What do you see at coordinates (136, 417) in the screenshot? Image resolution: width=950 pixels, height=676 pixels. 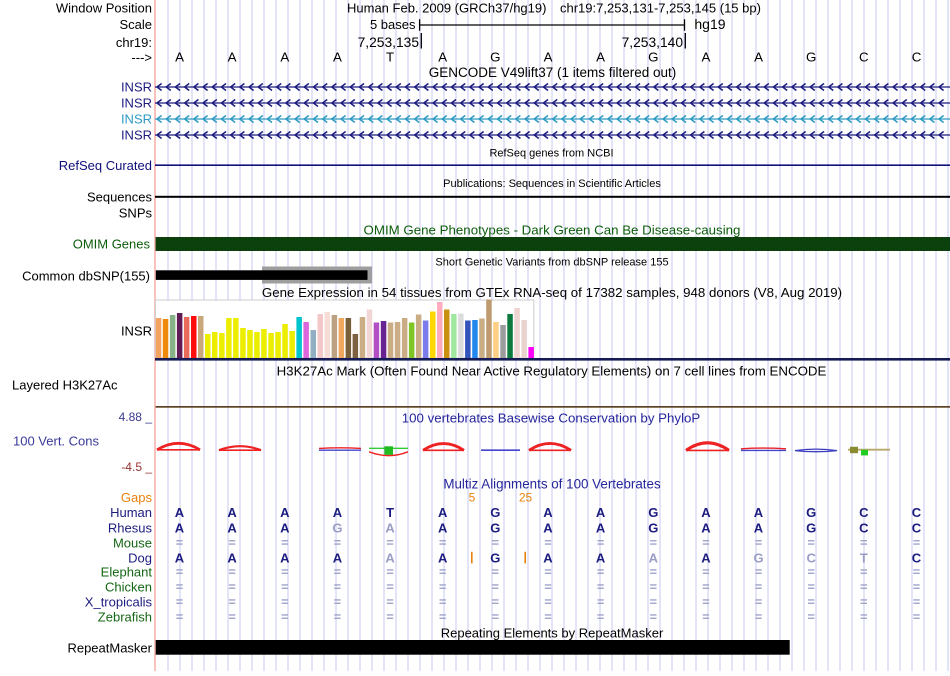 I see `svg-text: 4.88 _` at bounding box center [136, 417].